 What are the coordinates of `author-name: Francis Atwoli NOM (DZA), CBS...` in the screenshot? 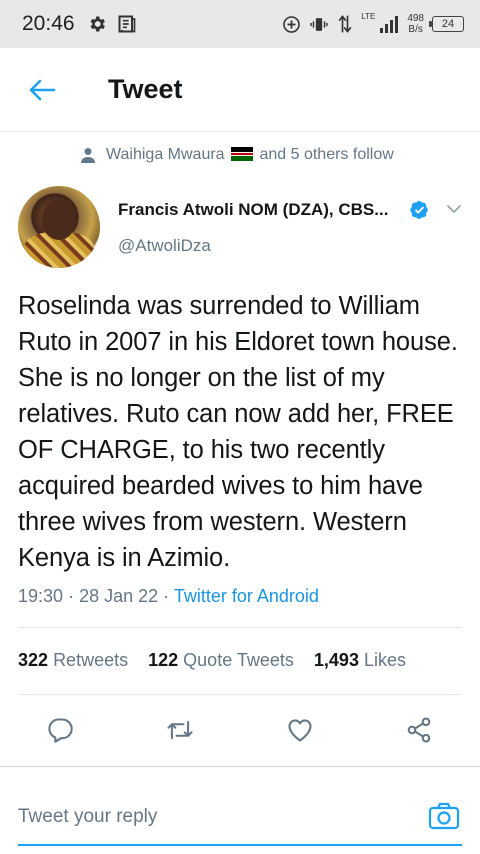 It's located at (253, 210).